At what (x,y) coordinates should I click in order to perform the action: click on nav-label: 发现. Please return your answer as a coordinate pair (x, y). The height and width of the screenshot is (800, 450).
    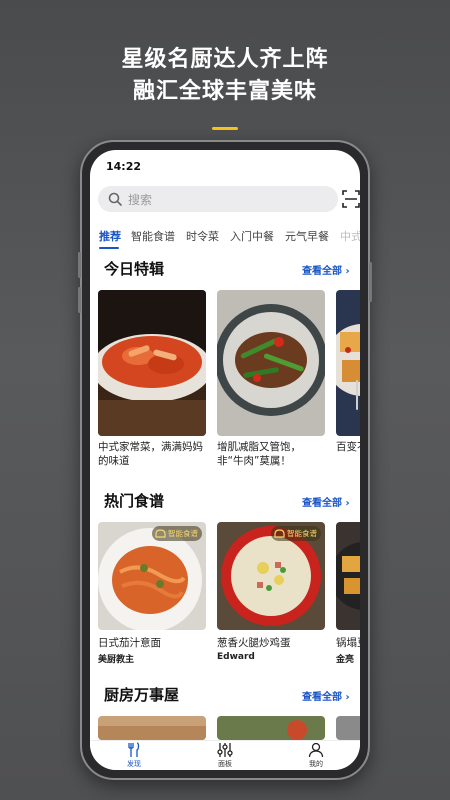
    Looking at the image, I should click on (134, 764).